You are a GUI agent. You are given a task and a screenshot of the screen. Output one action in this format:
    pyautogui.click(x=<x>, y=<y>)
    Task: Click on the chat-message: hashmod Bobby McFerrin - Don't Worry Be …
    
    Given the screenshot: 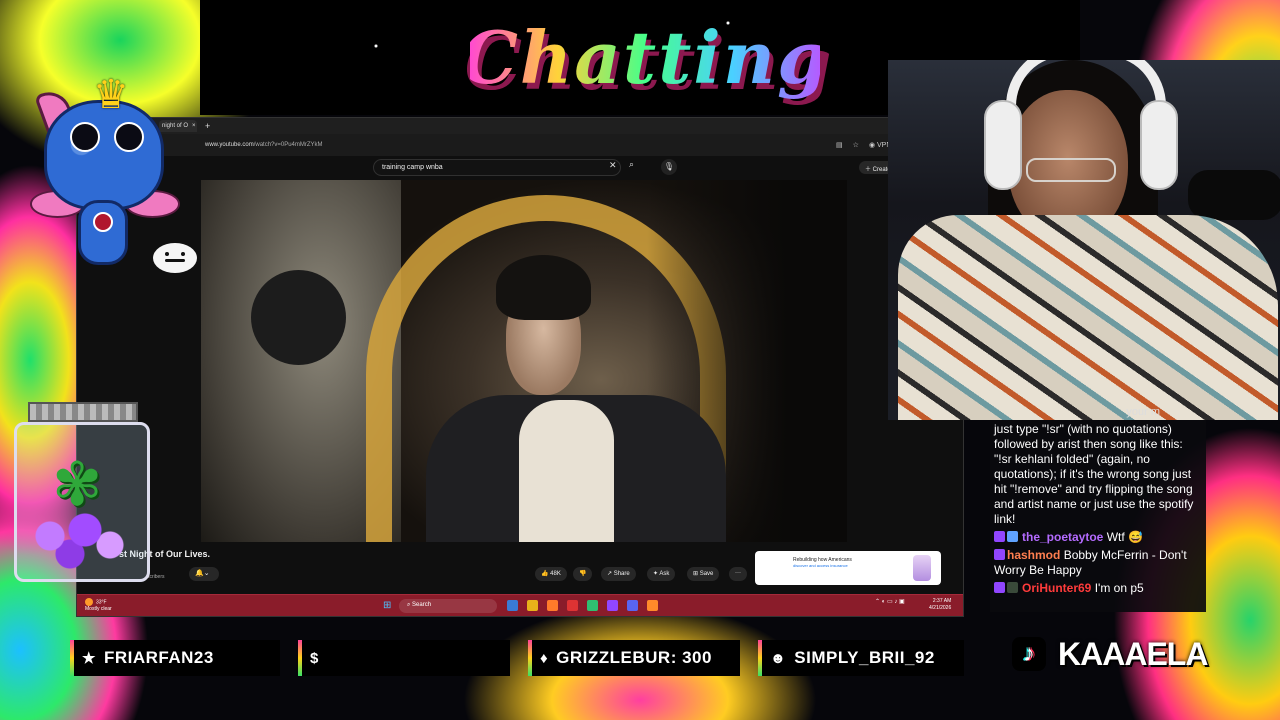 What is the action you would take?
    pyautogui.click(x=1098, y=563)
    